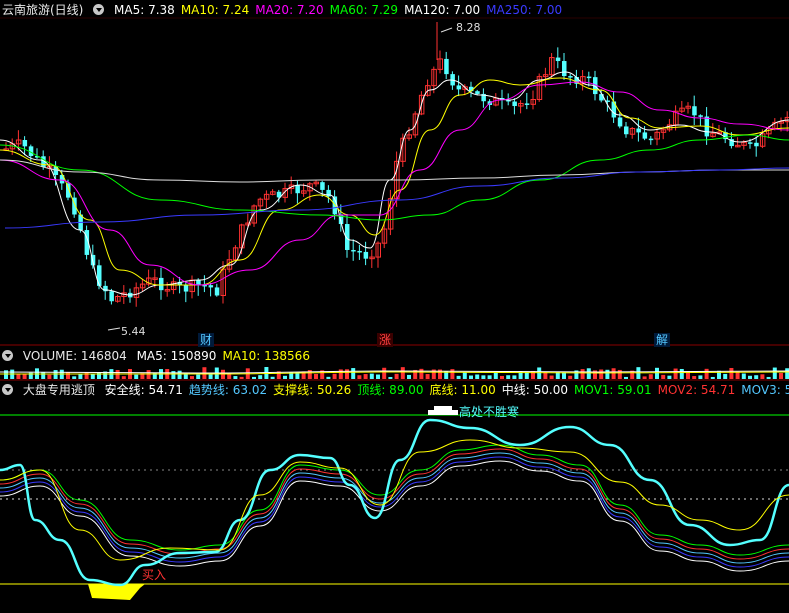 The width and height of the screenshot is (789, 613). Describe the element at coordinates (206, 340) in the screenshot. I see `event-marker-finance: 财` at that location.